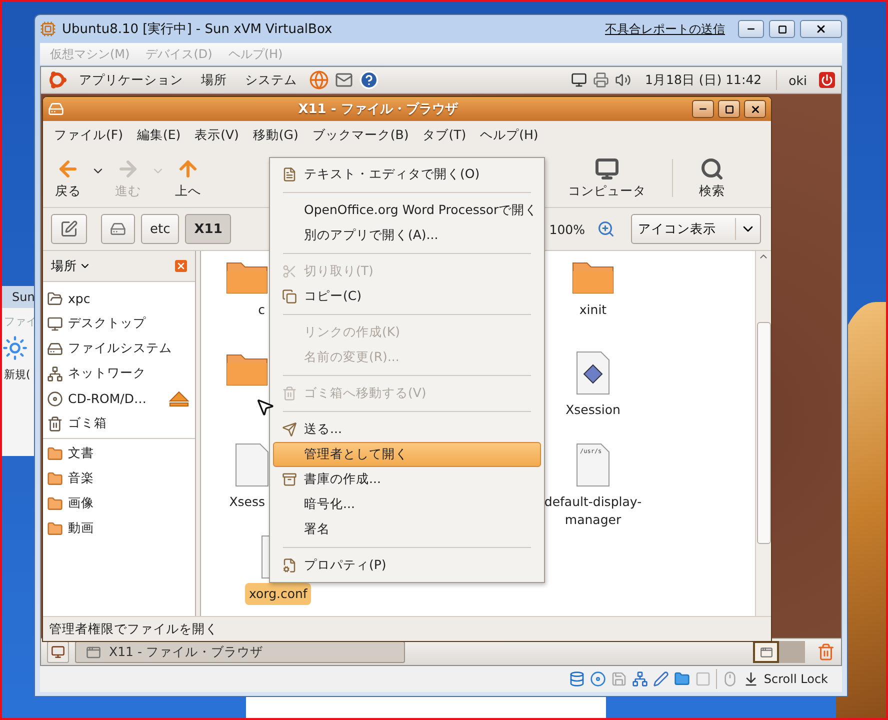 The width and height of the screenshot is (888, 720). I want to click on sidebar-label: デスクトップ, so click(107, 323).